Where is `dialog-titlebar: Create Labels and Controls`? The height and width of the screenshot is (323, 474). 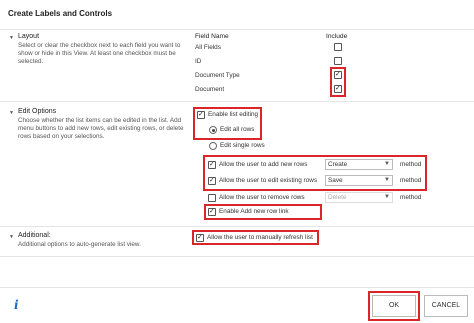 dialog-titlebar: Create Labels and Controls is located at coordinates (237, 15).